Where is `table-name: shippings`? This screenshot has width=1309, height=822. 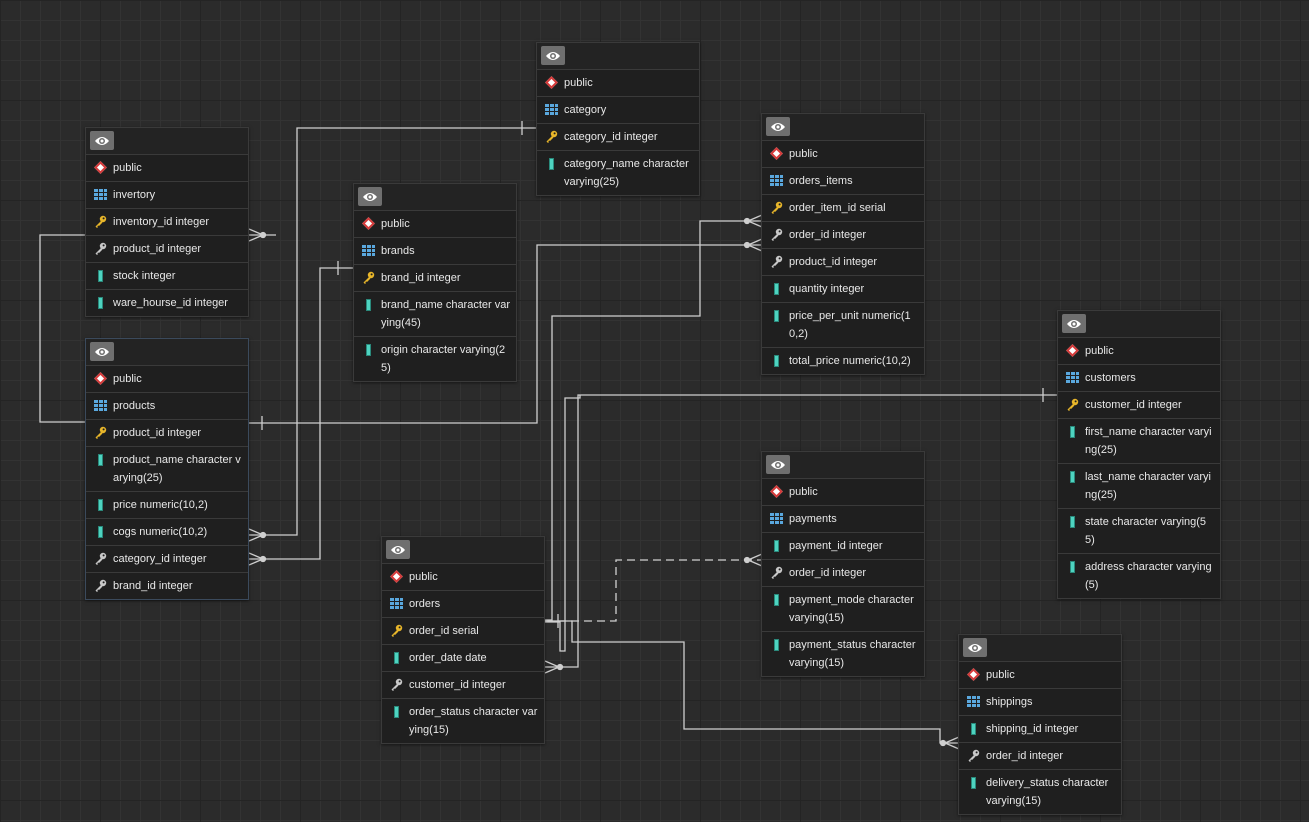
table-name: shippings is located at coordinates (1009, 702).